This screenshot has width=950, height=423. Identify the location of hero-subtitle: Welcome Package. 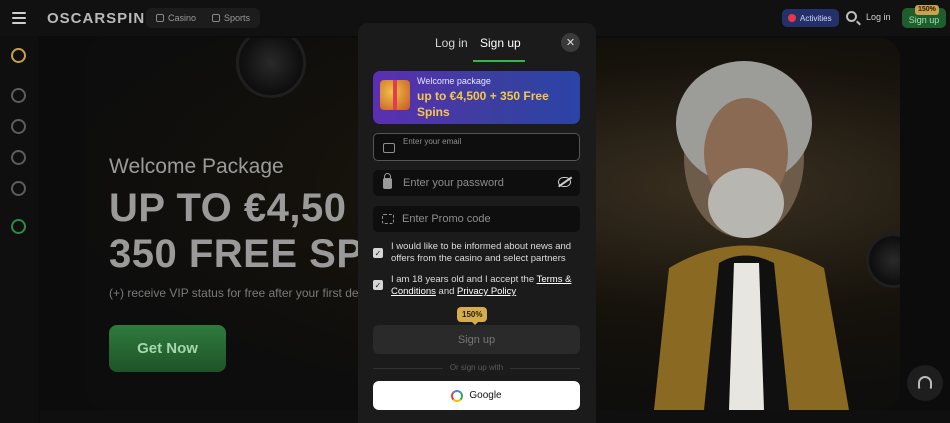
(196, 166).